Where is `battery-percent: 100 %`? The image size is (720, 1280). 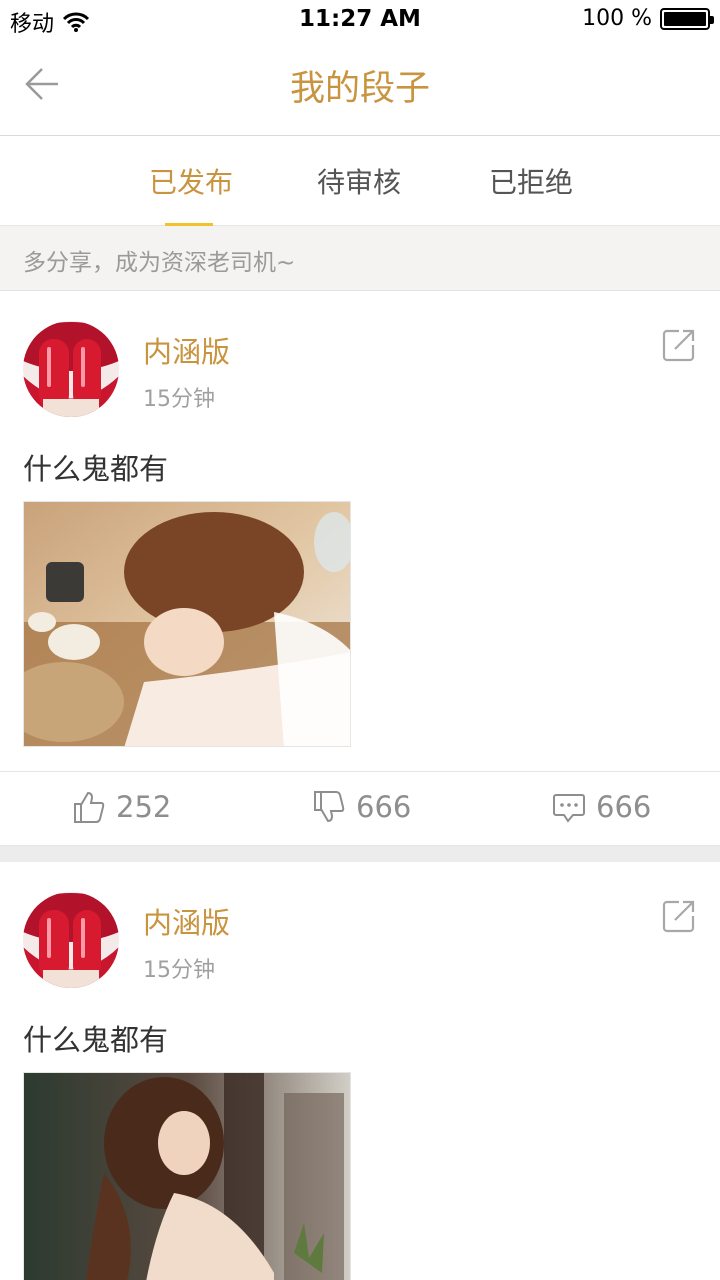
battery-percent: 100 % is located at coordinates (617, 18).